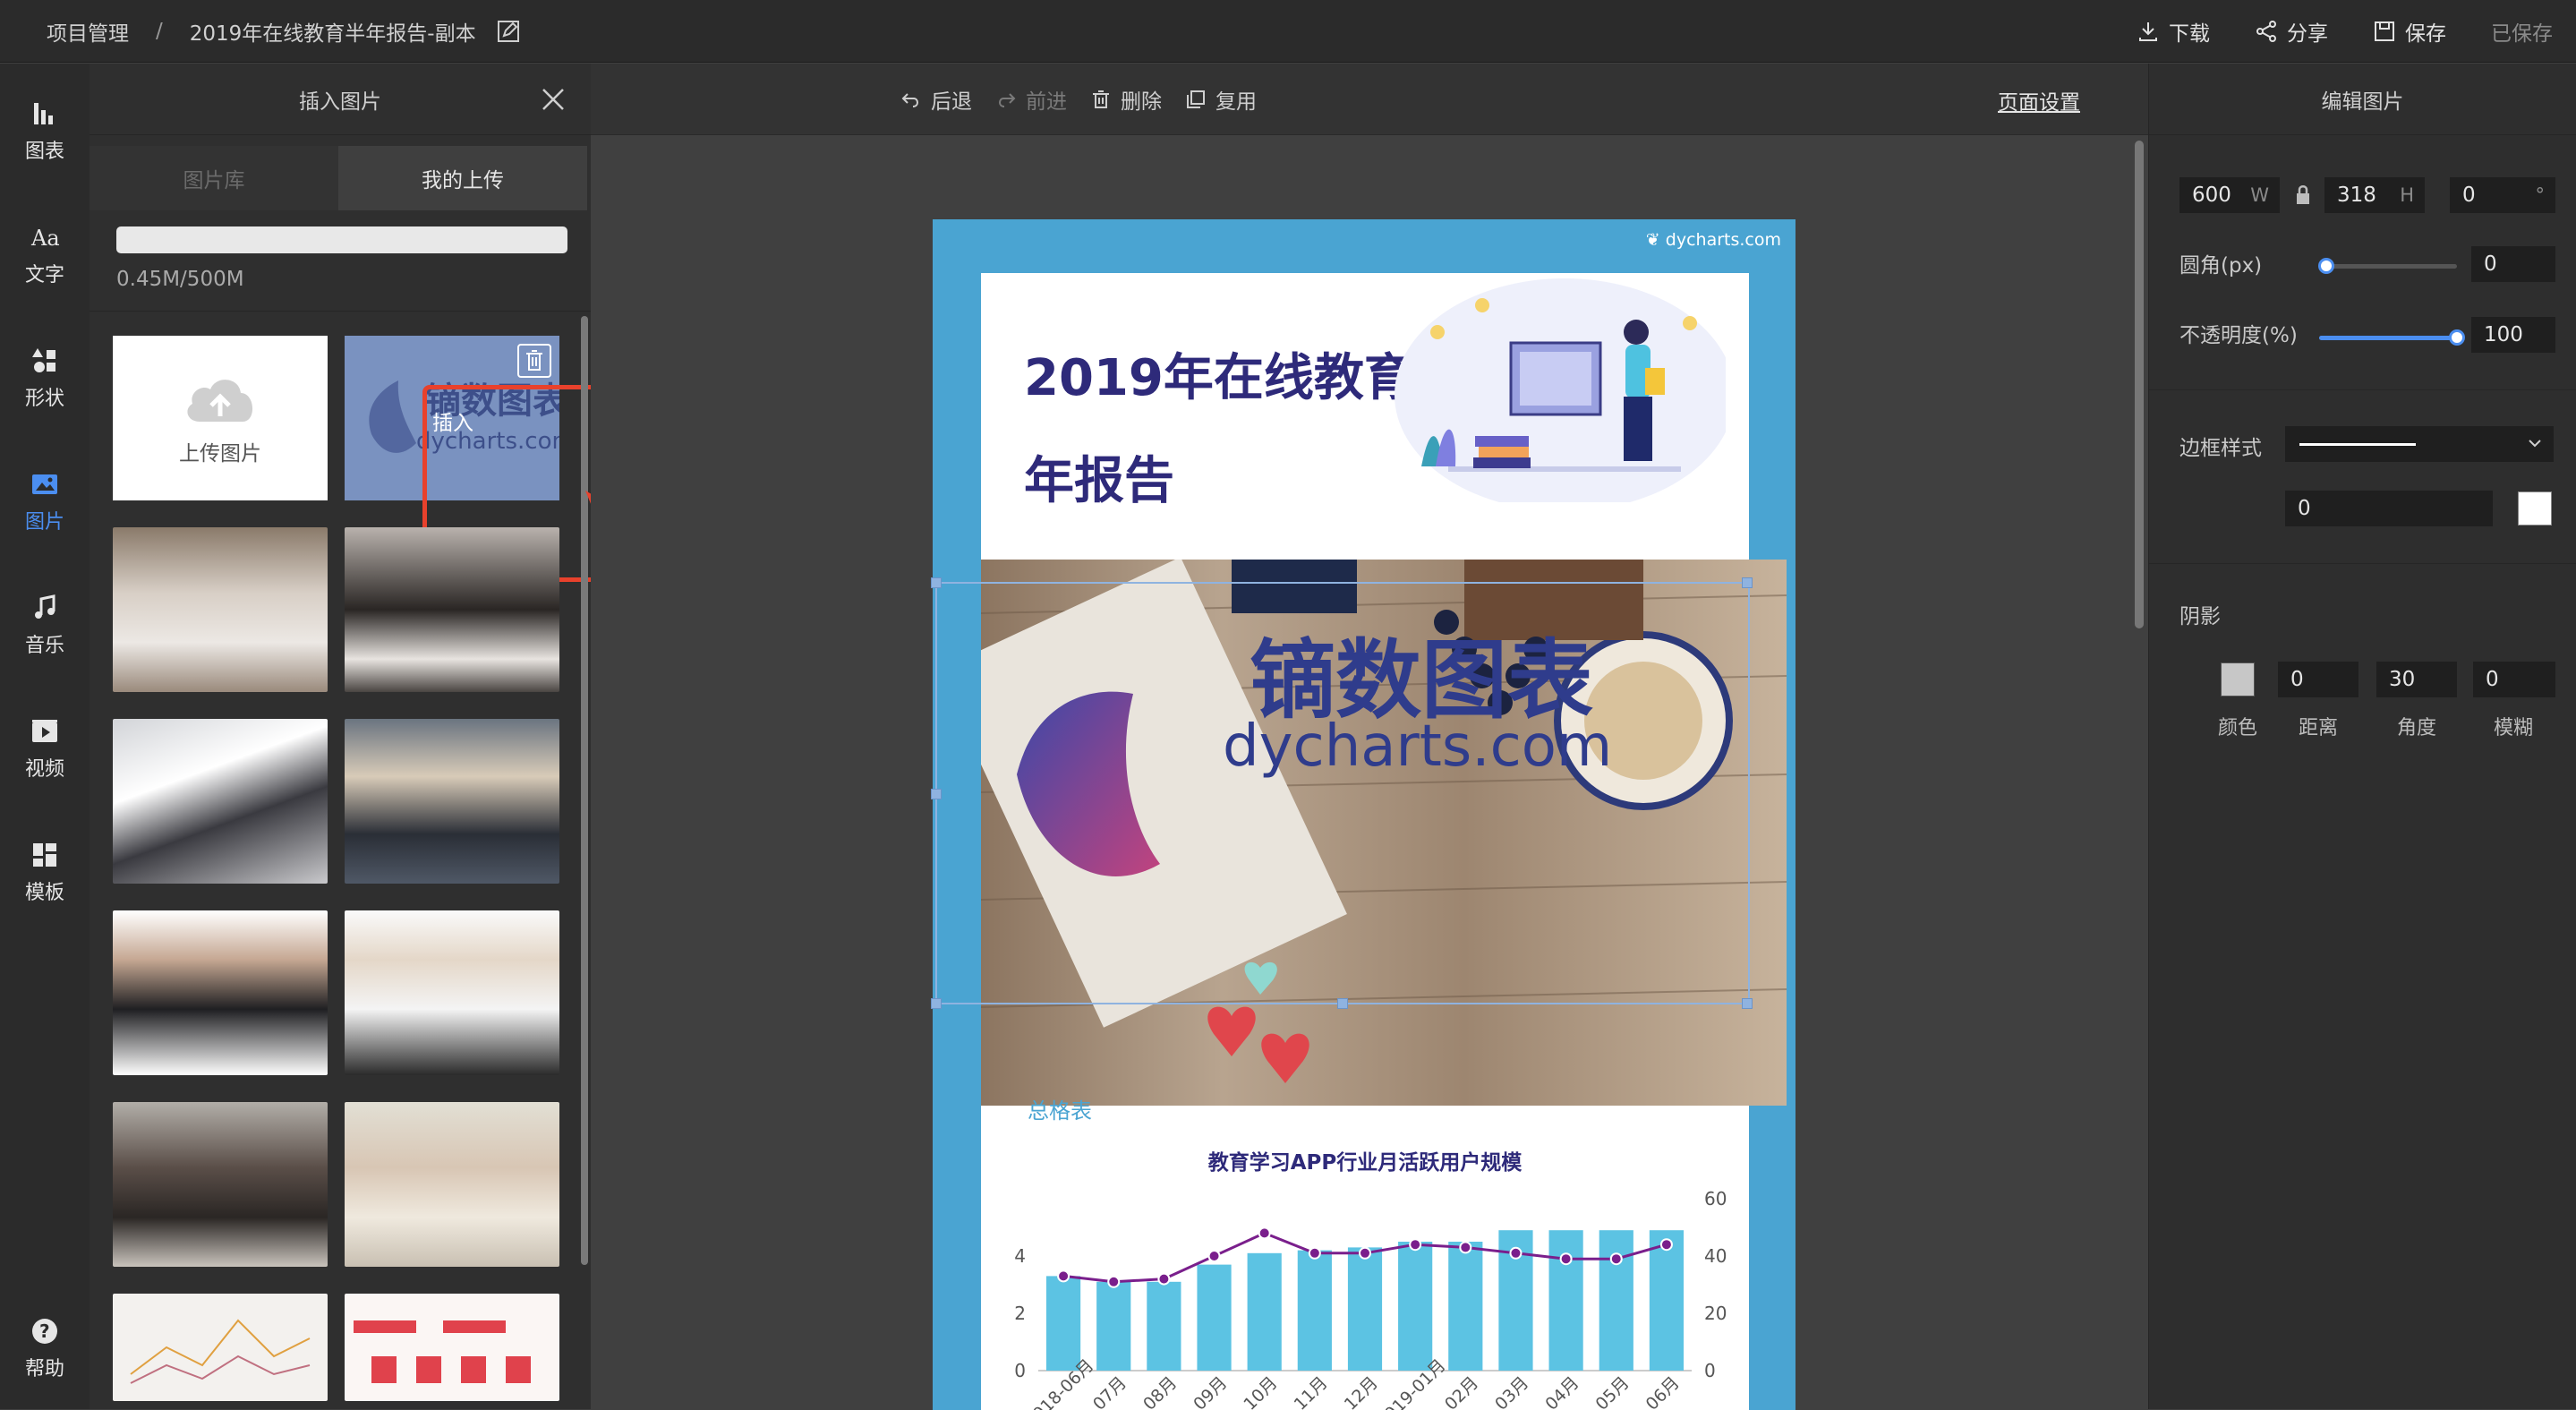 The image size is (2576, 1410). Describe the element at coordinates (2392, 337) in the screenshot. I see `opacity-slider` at that location.